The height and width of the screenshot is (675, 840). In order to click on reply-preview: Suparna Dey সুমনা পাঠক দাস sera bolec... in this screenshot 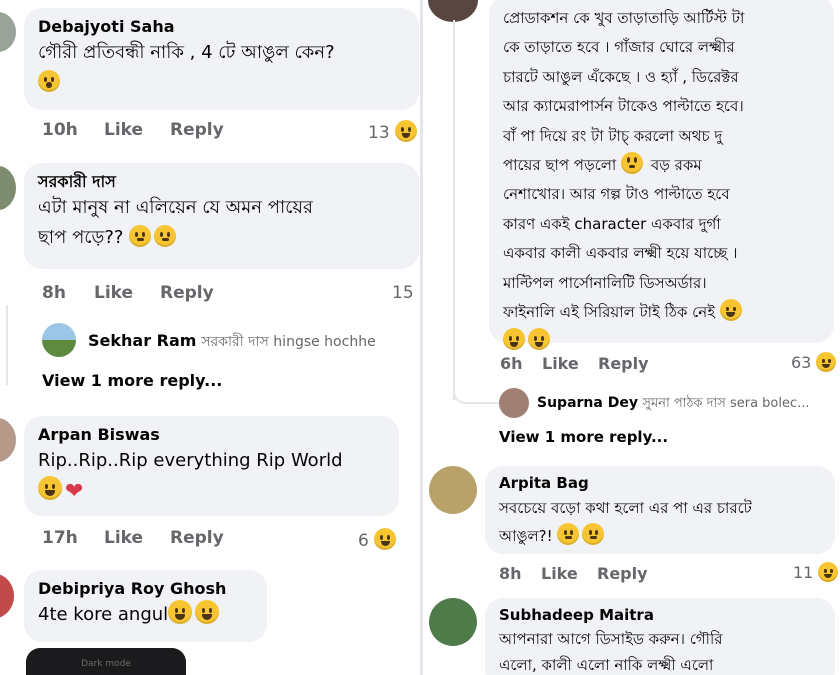, I will do `click(673, 404)`.